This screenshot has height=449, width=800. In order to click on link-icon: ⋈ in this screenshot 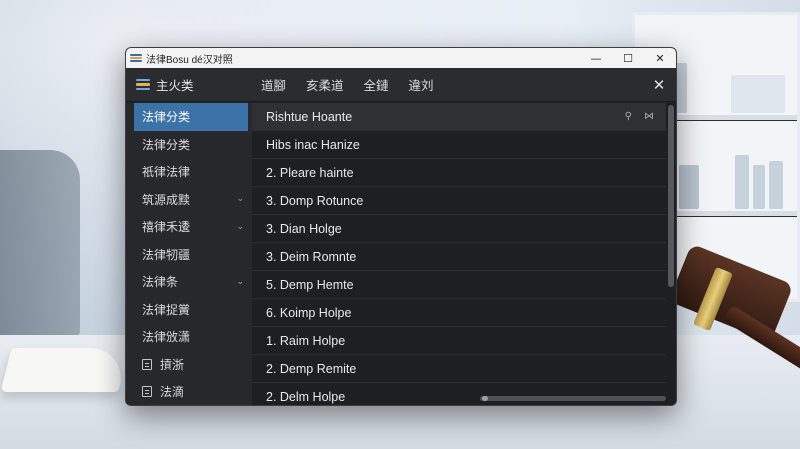, I will do `click(649, 116)`.